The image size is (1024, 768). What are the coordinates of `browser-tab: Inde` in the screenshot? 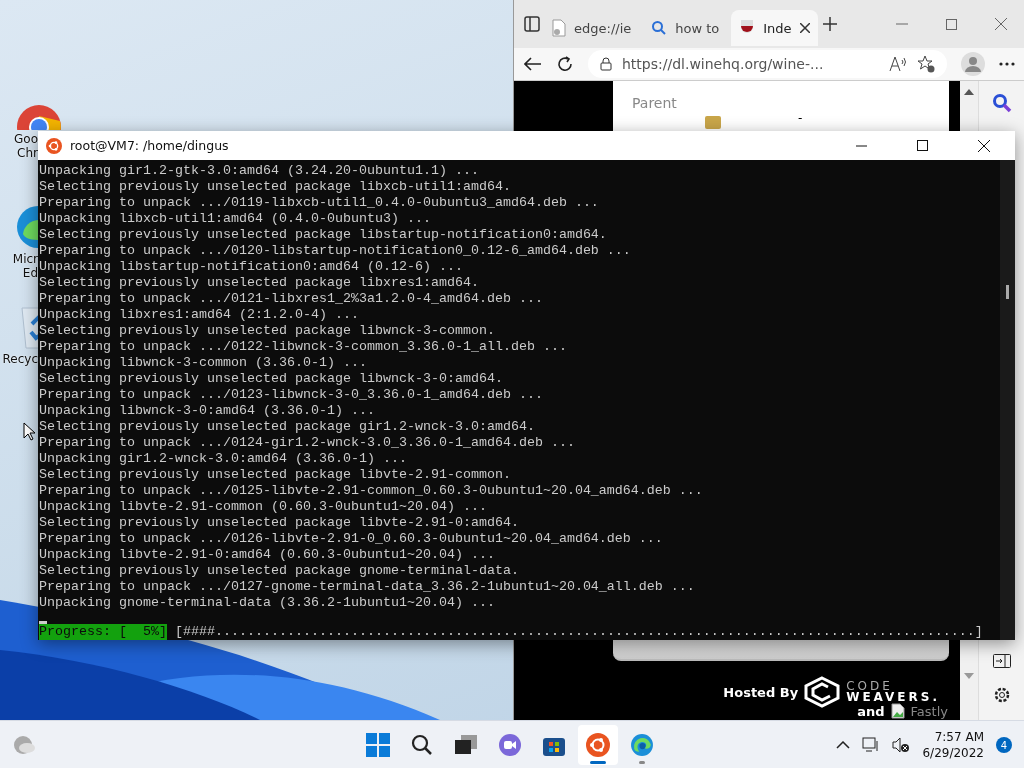 It's located at (774, 28).